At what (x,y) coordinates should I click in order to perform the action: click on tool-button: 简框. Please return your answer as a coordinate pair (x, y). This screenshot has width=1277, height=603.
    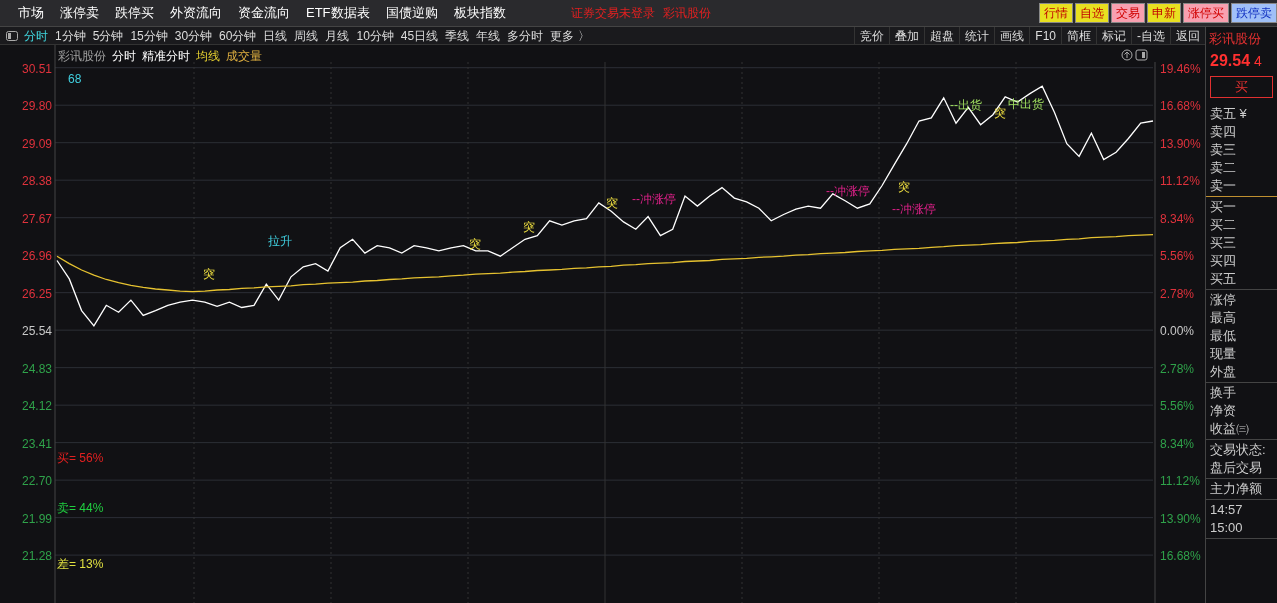
    Looking at the image, I should click on (1078, 35).